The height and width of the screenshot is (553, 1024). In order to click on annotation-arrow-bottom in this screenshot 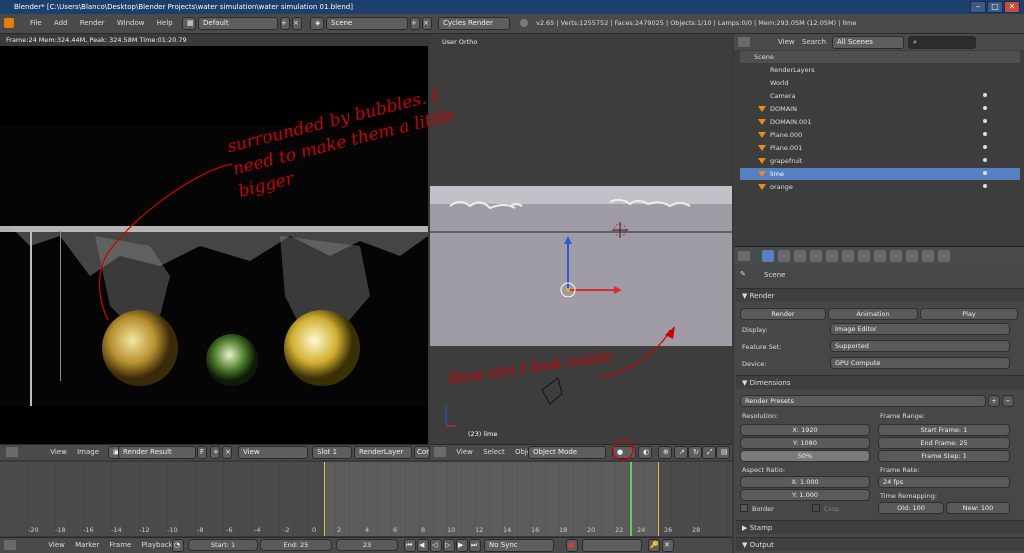, I will do `click(635, 354)`.